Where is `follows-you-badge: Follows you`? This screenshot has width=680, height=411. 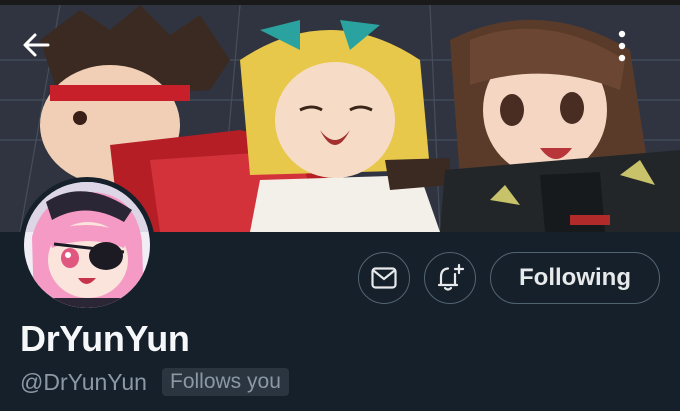 follows-you-badge: Follows you is located at coordinates (225, 382).